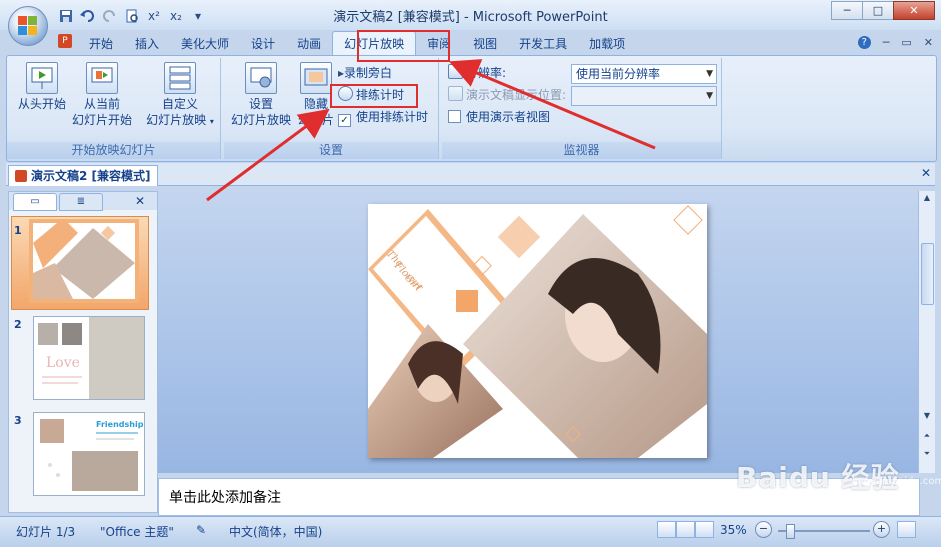 Image resolution: width=941 pixels, height=547 pixels. I want to click on office-logo-icon, so click(28, 26).